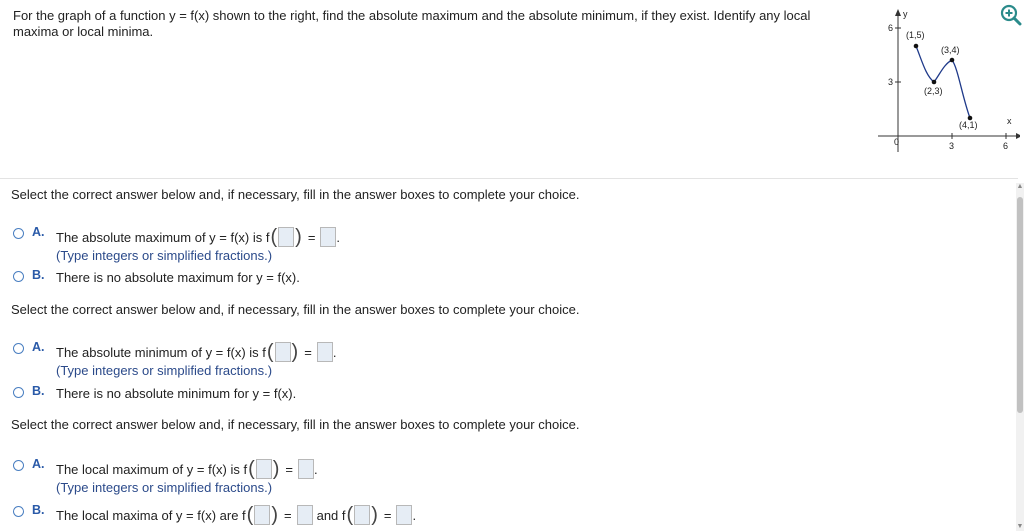  Describe the element at coordinates (968, 125) in the screenshot. I see `point-label-4-1: (4,1)` at that location.